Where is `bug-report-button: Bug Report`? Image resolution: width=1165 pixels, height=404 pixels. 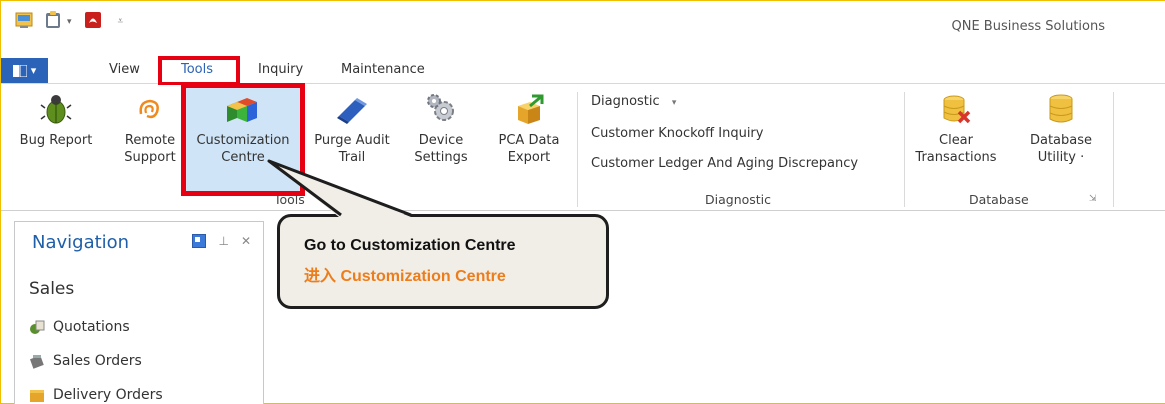 bug-report-button: Bug Report is located at coordinates (56, 120).